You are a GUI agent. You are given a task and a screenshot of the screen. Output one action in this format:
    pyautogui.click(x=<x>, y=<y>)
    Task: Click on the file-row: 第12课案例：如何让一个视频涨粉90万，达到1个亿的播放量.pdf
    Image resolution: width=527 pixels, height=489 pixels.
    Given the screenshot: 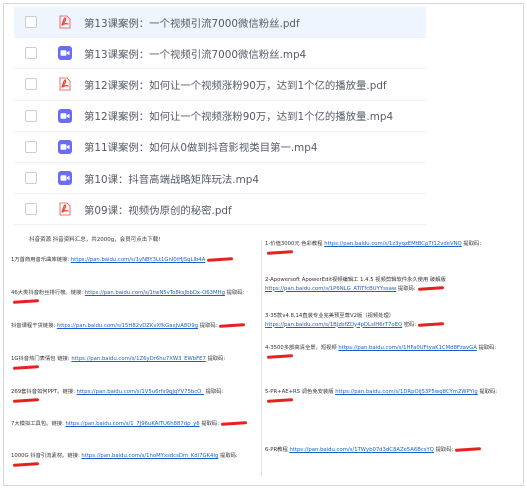 What is the action you would take?
    pyautogui.click(x=220, y=85)
    